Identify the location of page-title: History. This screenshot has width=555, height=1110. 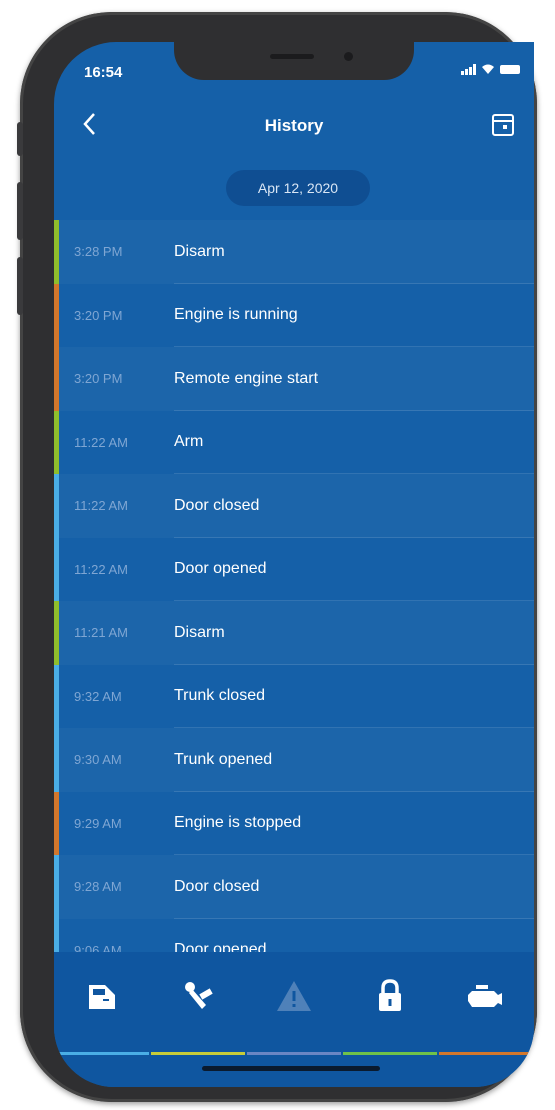
(294, 125).